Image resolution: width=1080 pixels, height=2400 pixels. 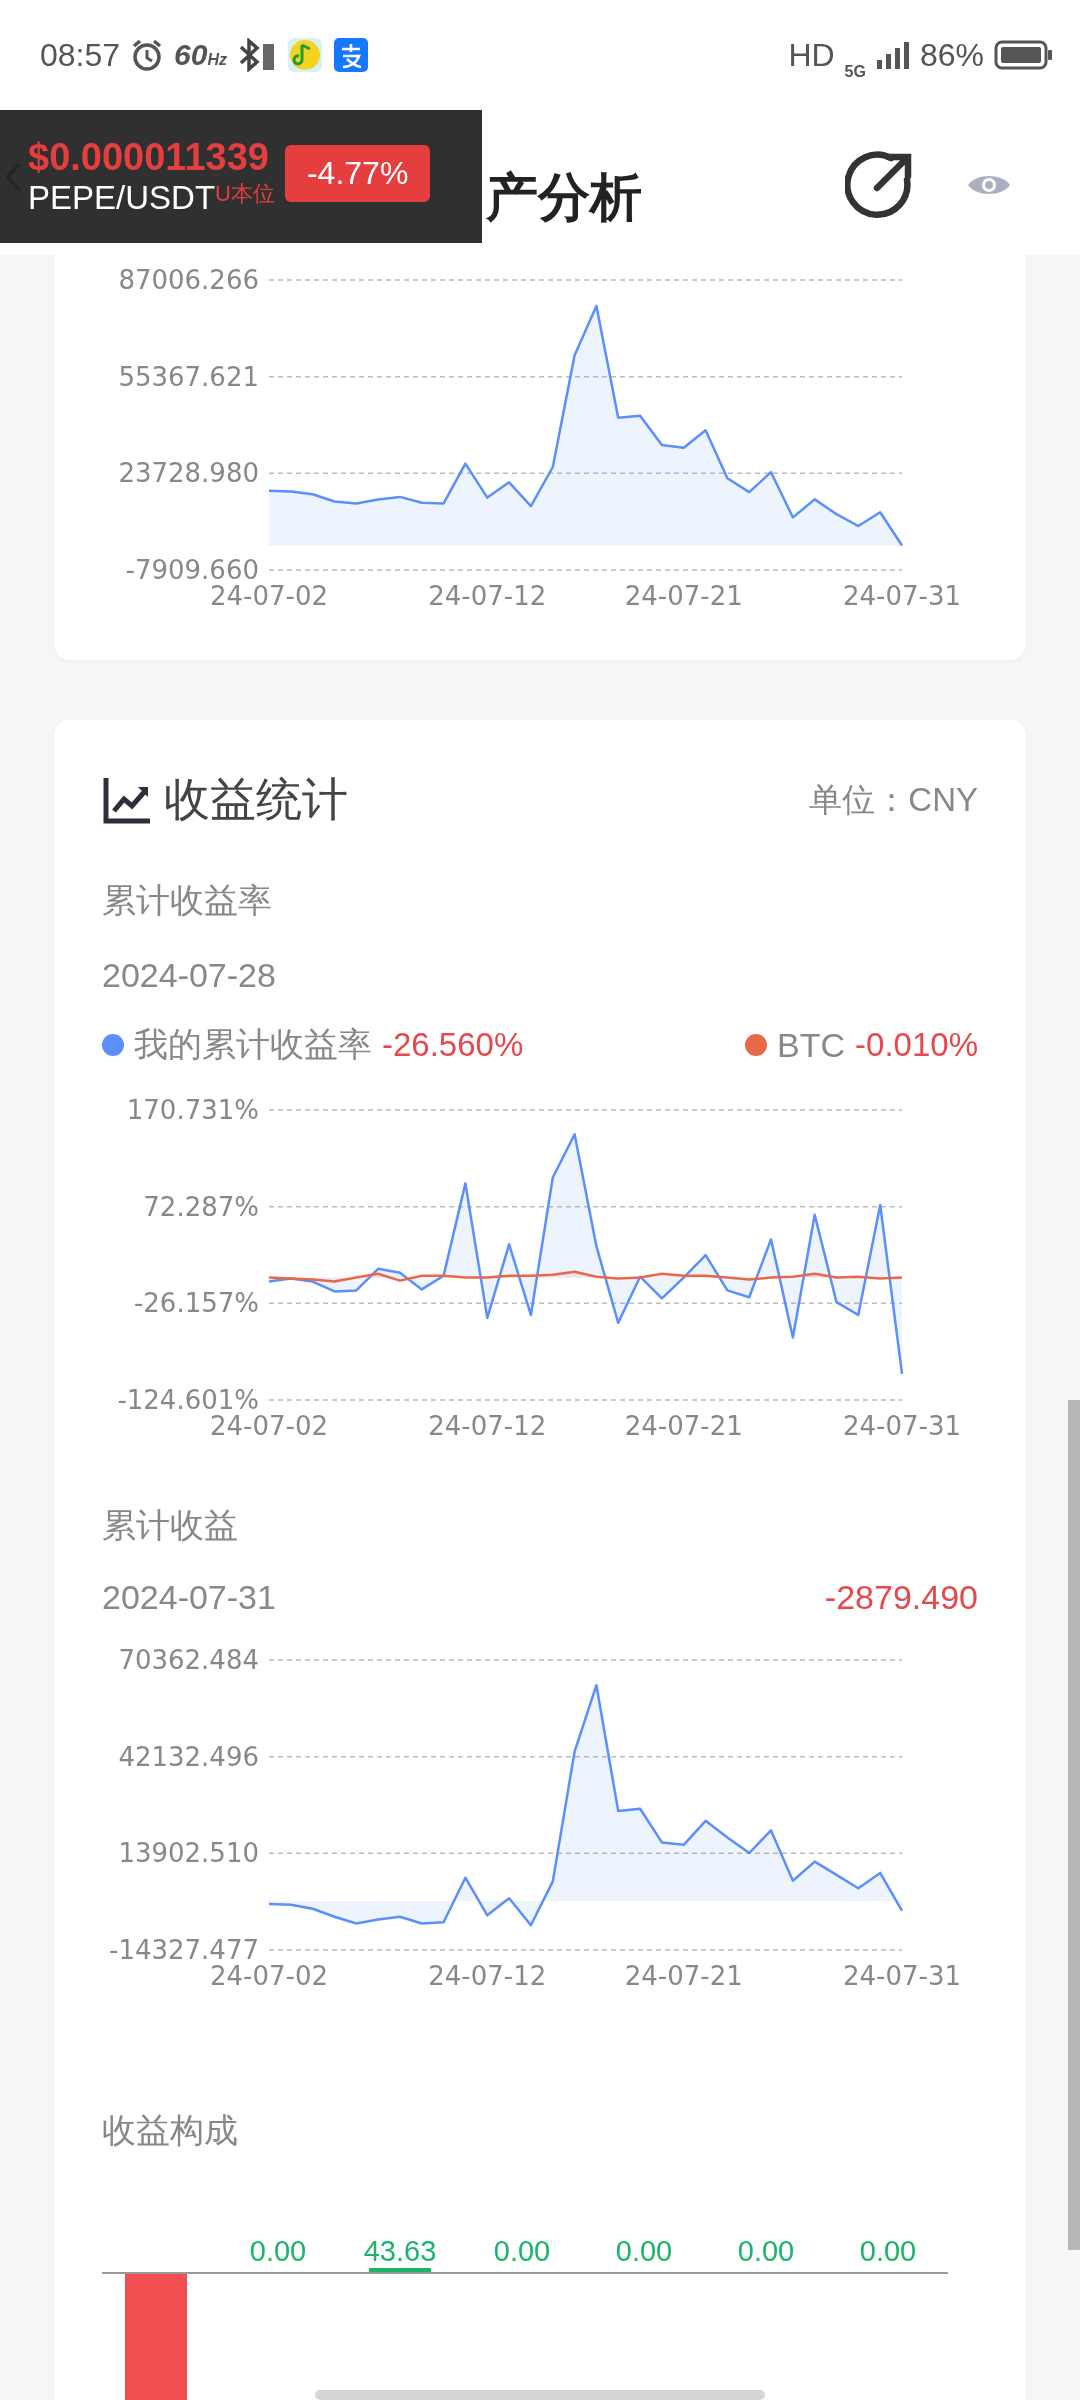 I want to click on subsection-title: 累计收益率, so click(x=187, y=900).